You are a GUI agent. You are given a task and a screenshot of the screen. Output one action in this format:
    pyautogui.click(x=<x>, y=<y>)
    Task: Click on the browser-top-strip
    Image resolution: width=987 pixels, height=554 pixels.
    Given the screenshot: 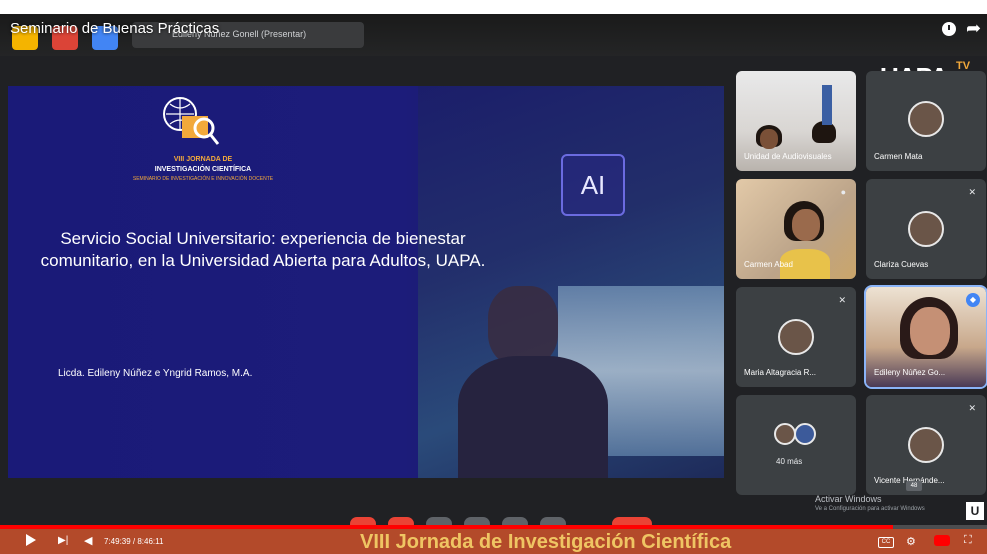 What is the action you would take?
    pyautogui.click(x=493, y=7)
    